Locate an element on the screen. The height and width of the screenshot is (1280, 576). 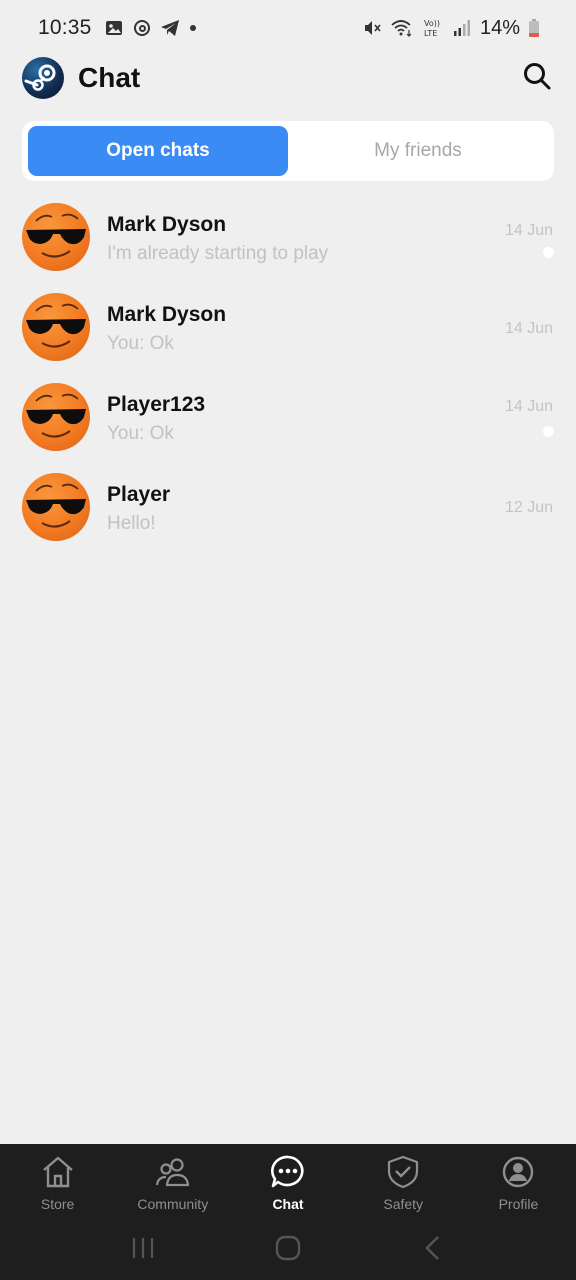
system-nav-bar is located at coordinates (288, 1250).